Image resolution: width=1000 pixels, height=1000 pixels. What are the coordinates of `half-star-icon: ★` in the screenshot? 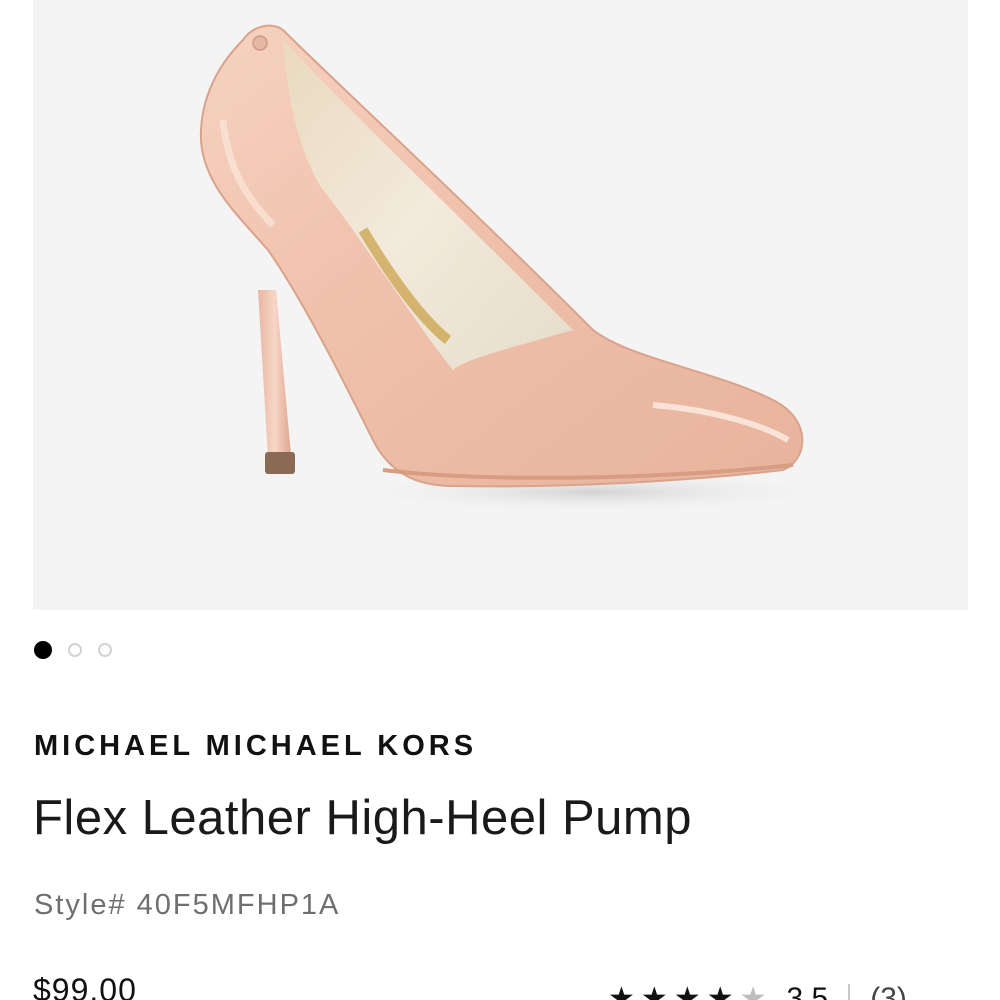 It's located at (753, 991).